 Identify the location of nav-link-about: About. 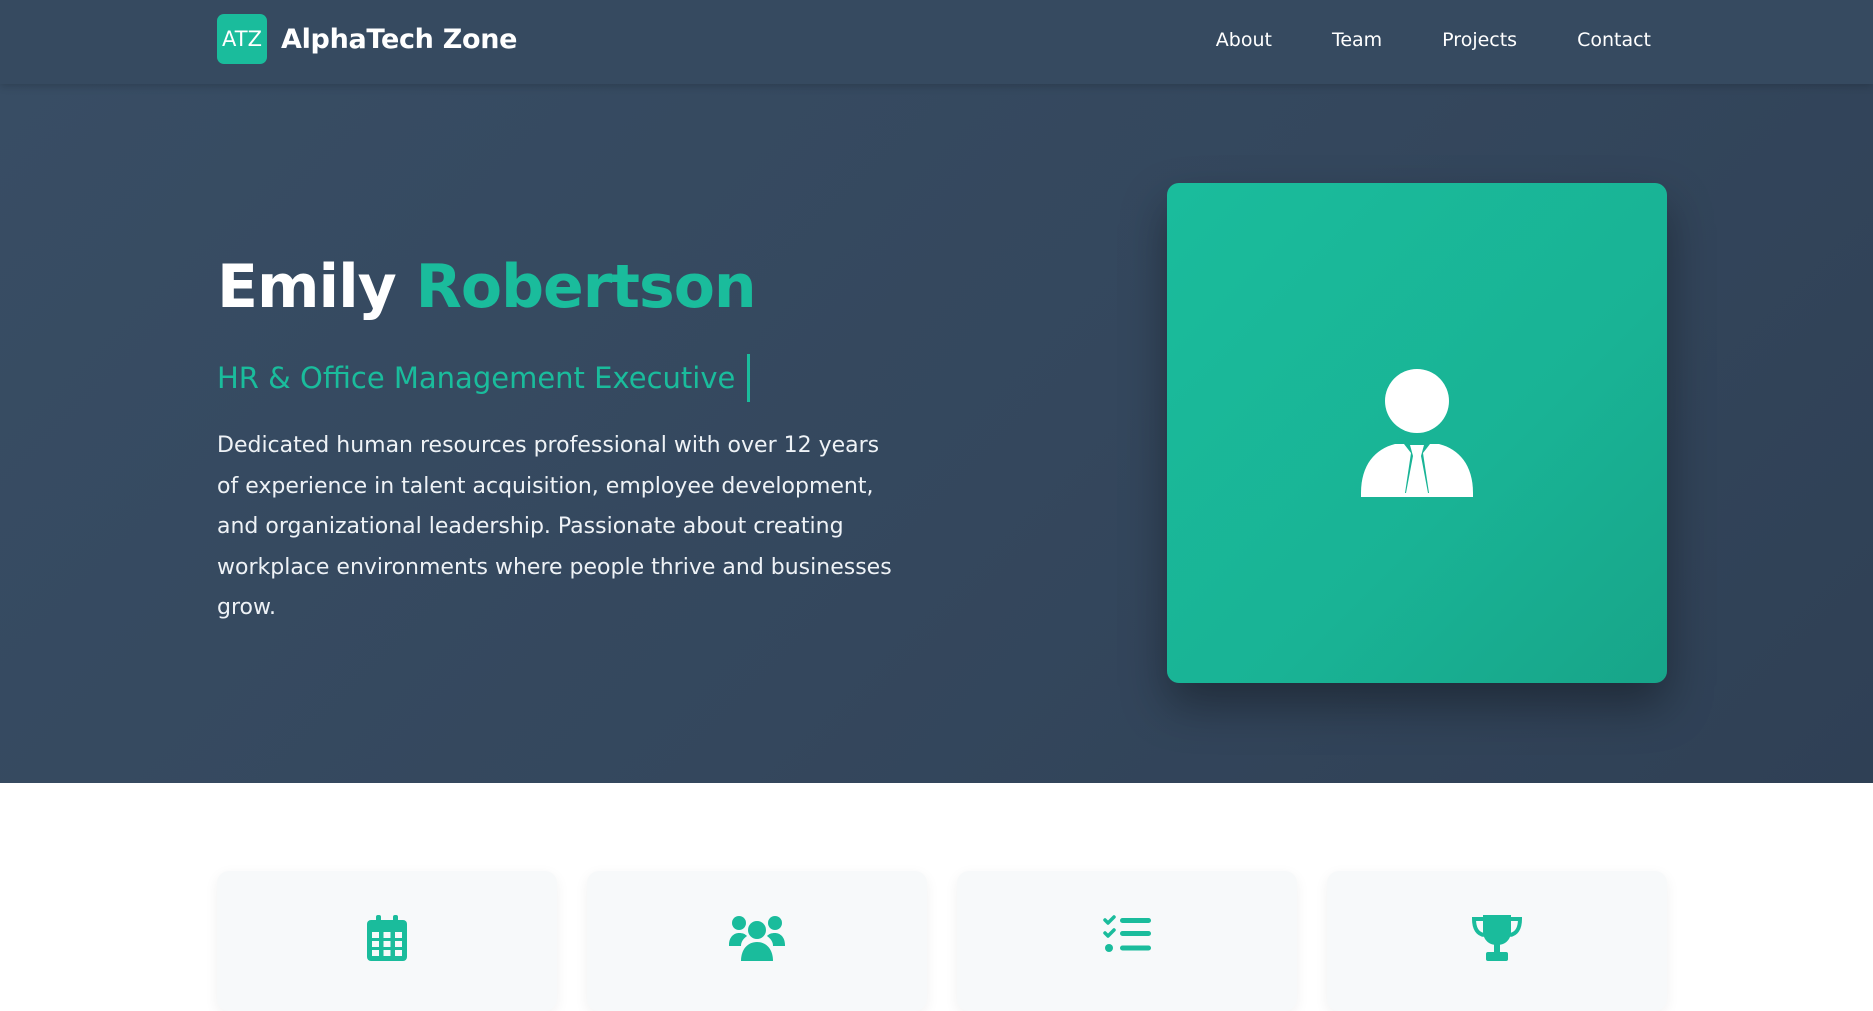
(1244, 40).